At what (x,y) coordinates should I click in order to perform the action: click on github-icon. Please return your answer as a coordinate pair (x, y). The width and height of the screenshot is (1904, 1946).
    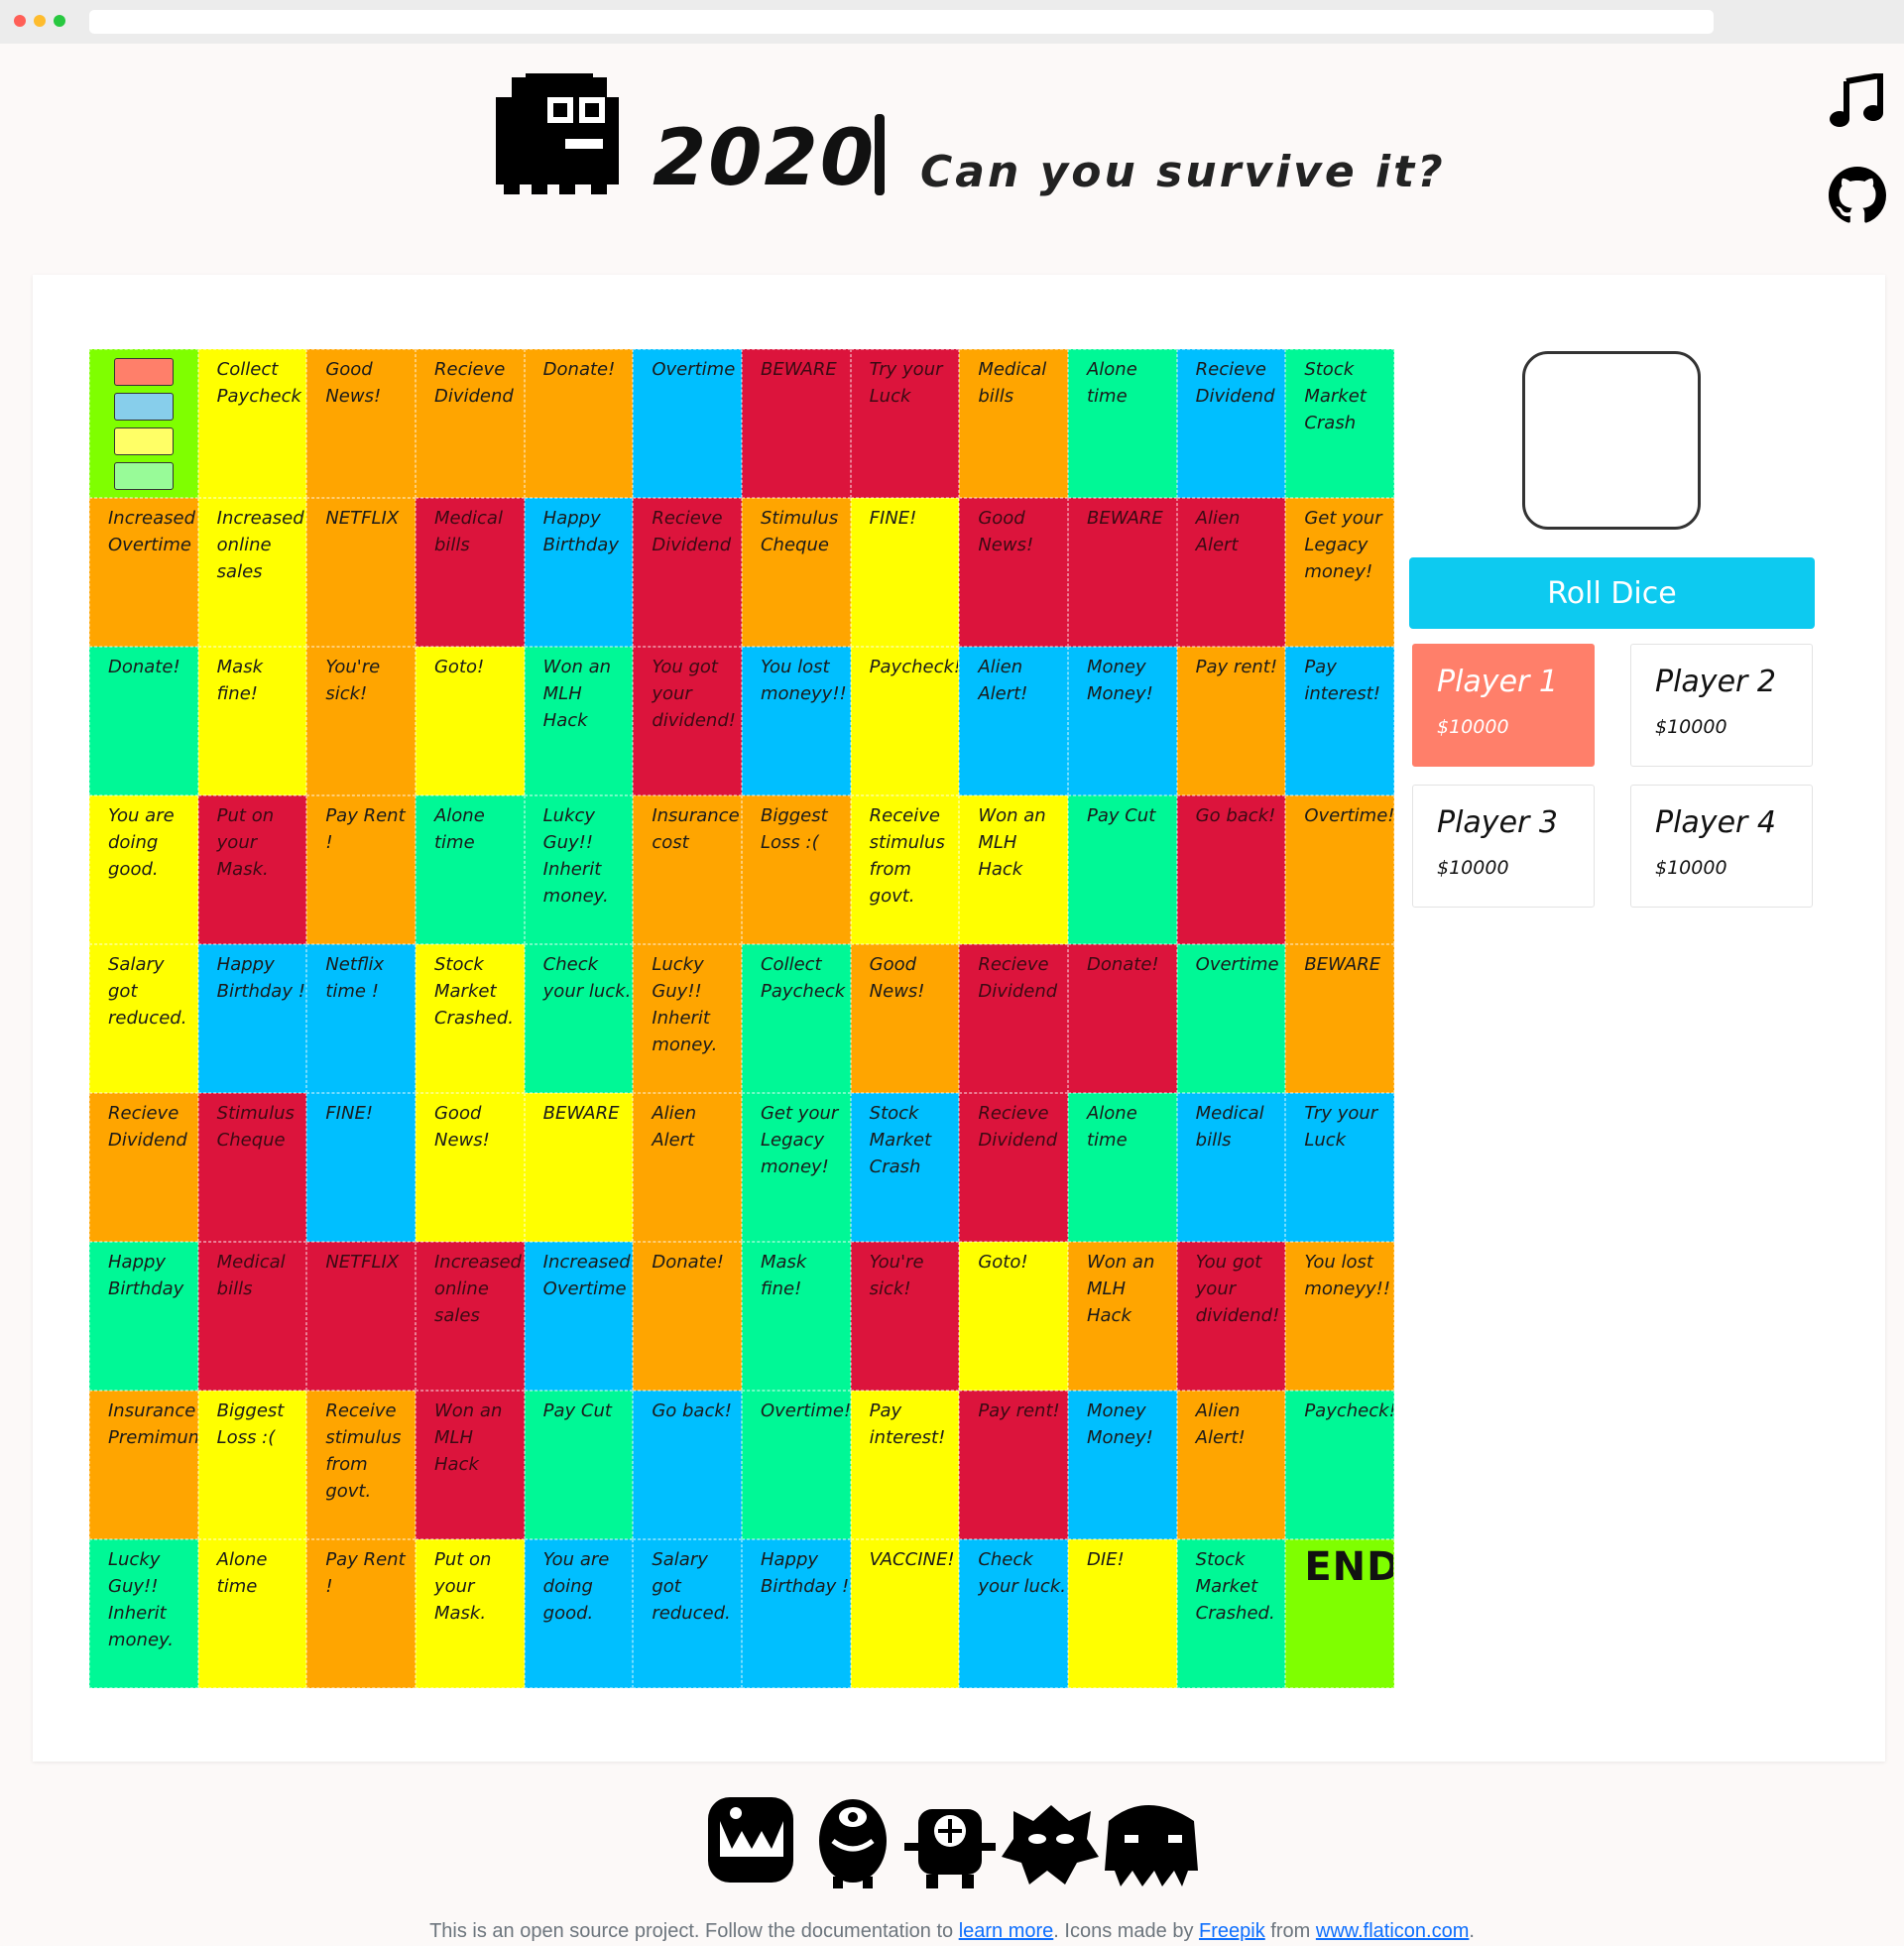
    Looking at the image, I should click on (1857, 197).